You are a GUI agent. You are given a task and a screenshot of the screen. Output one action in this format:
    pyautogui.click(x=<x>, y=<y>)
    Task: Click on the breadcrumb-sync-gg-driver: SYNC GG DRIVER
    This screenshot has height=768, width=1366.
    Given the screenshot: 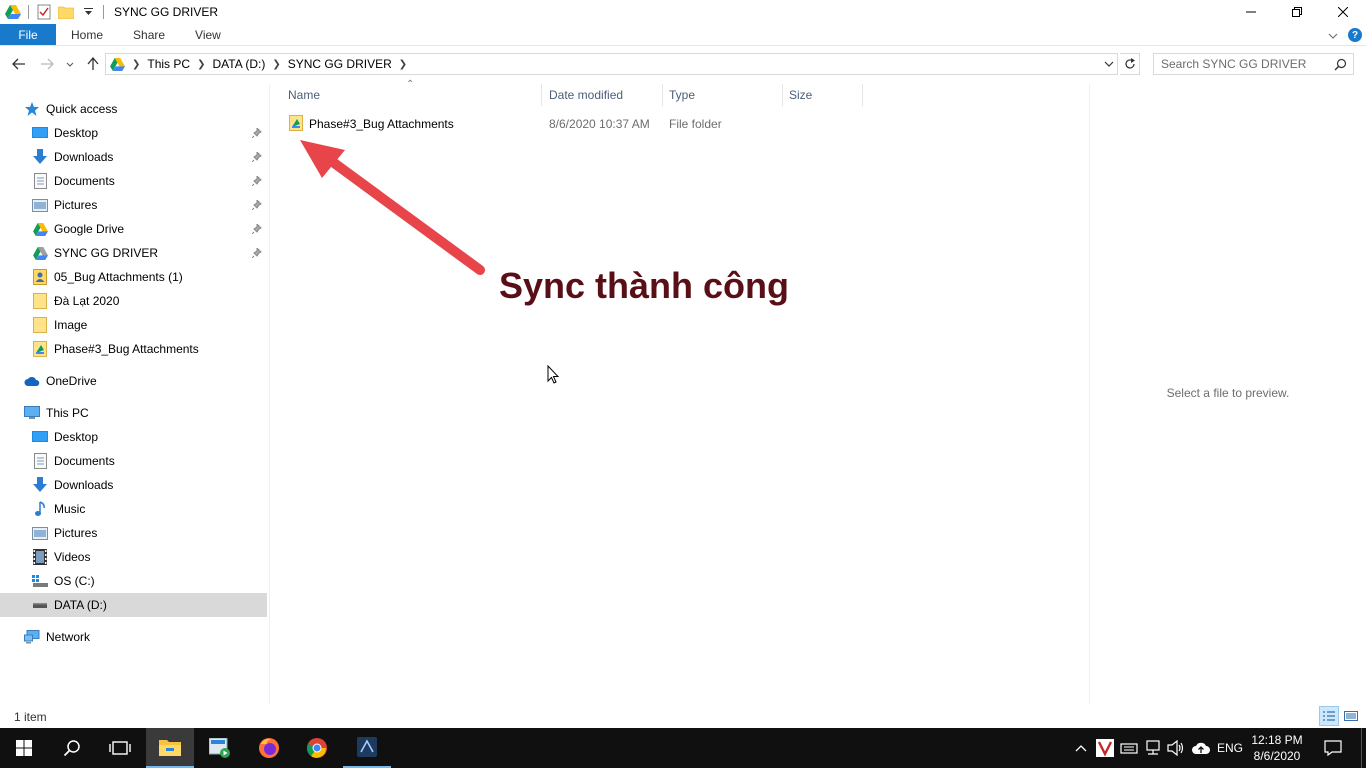 What is the action you would take?
    pyautogui.click(x=340, y=64)
    